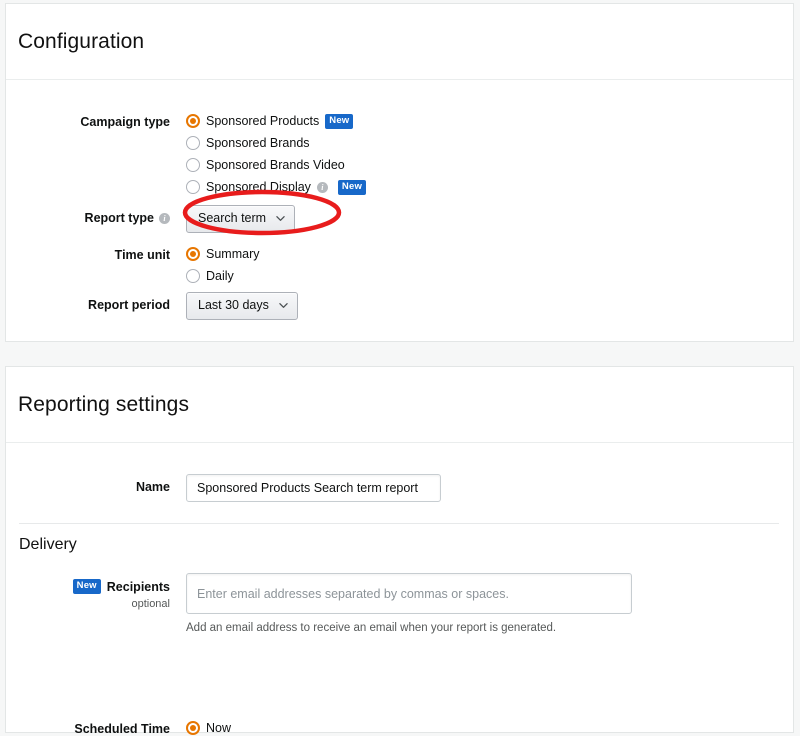 The image size is (800, 736). What do you see at coordinates (233, 305) in the screenshot?
I see `report-period-dropdown-value: Last 30 days` at bounding box center [233, 305].